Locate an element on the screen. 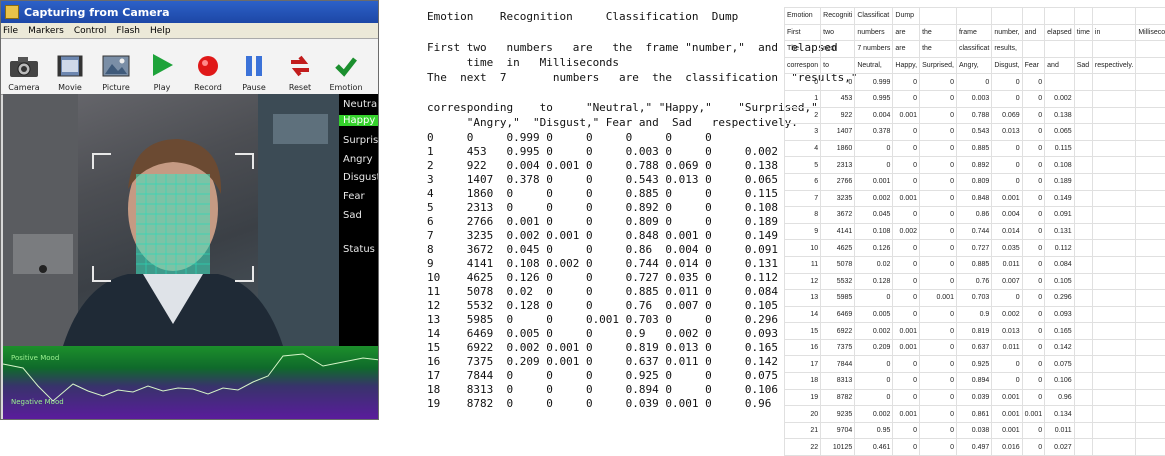  sheet-cell: 0.016 is located at coordinates (1007, 447).